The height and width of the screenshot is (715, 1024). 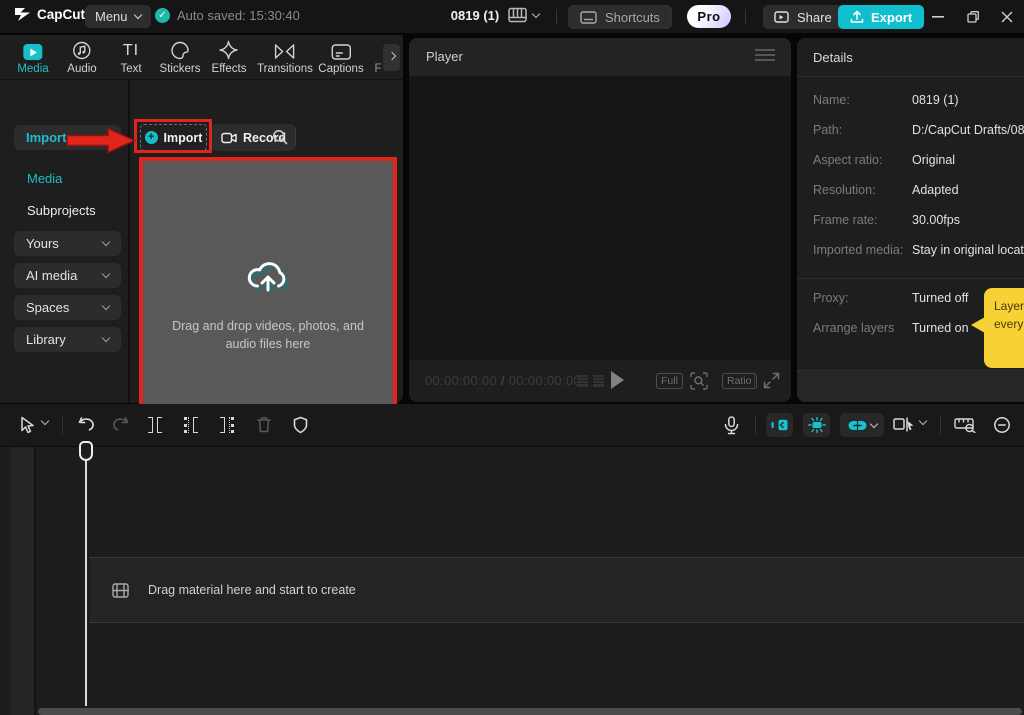 What do you see at coordinates (341, 57) in the screenshot?
I see `tab-captions: Captions` at bounding box center [341, 57].